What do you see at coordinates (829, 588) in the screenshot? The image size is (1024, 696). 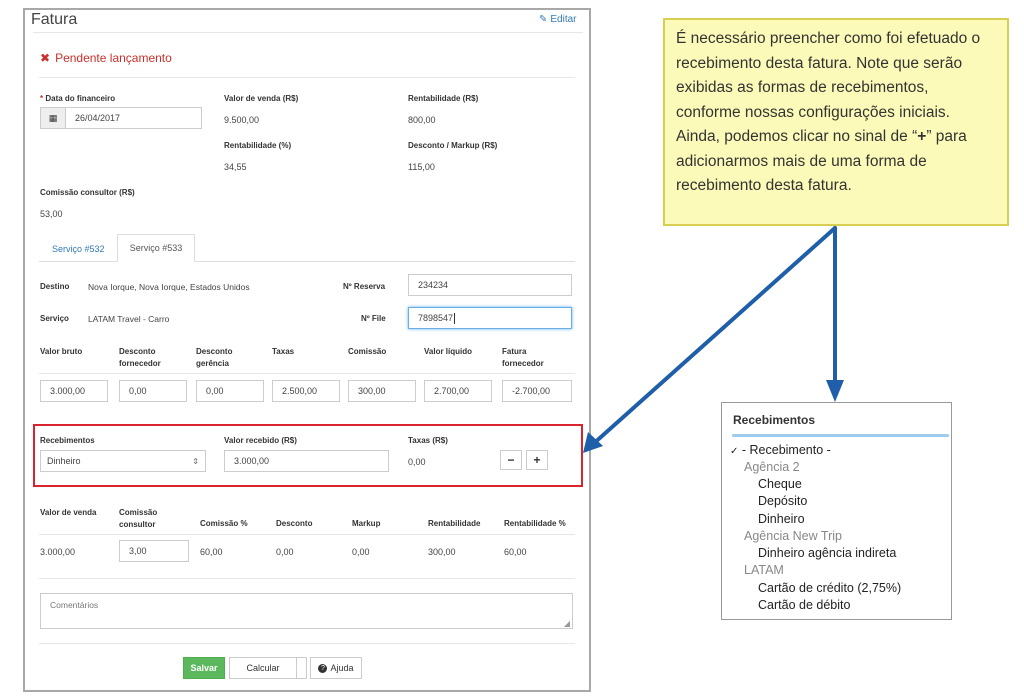 I see `dropdown-option-credito: Cartão de crédito (2,75%)` at bounding box center [829, 588].